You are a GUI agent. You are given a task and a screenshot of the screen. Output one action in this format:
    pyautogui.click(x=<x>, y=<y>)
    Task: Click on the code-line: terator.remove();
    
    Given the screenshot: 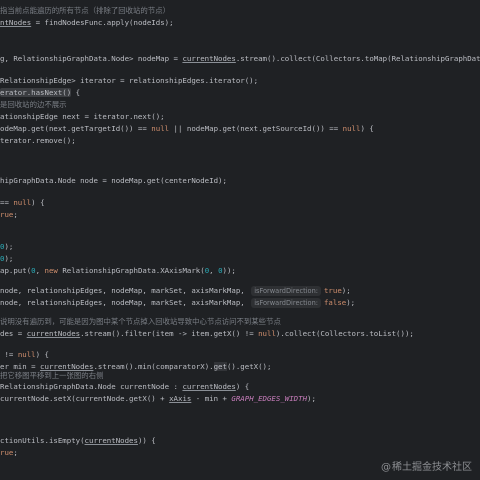 What is the action you would take?
    pyautogui.click(x=38, y=141)
    